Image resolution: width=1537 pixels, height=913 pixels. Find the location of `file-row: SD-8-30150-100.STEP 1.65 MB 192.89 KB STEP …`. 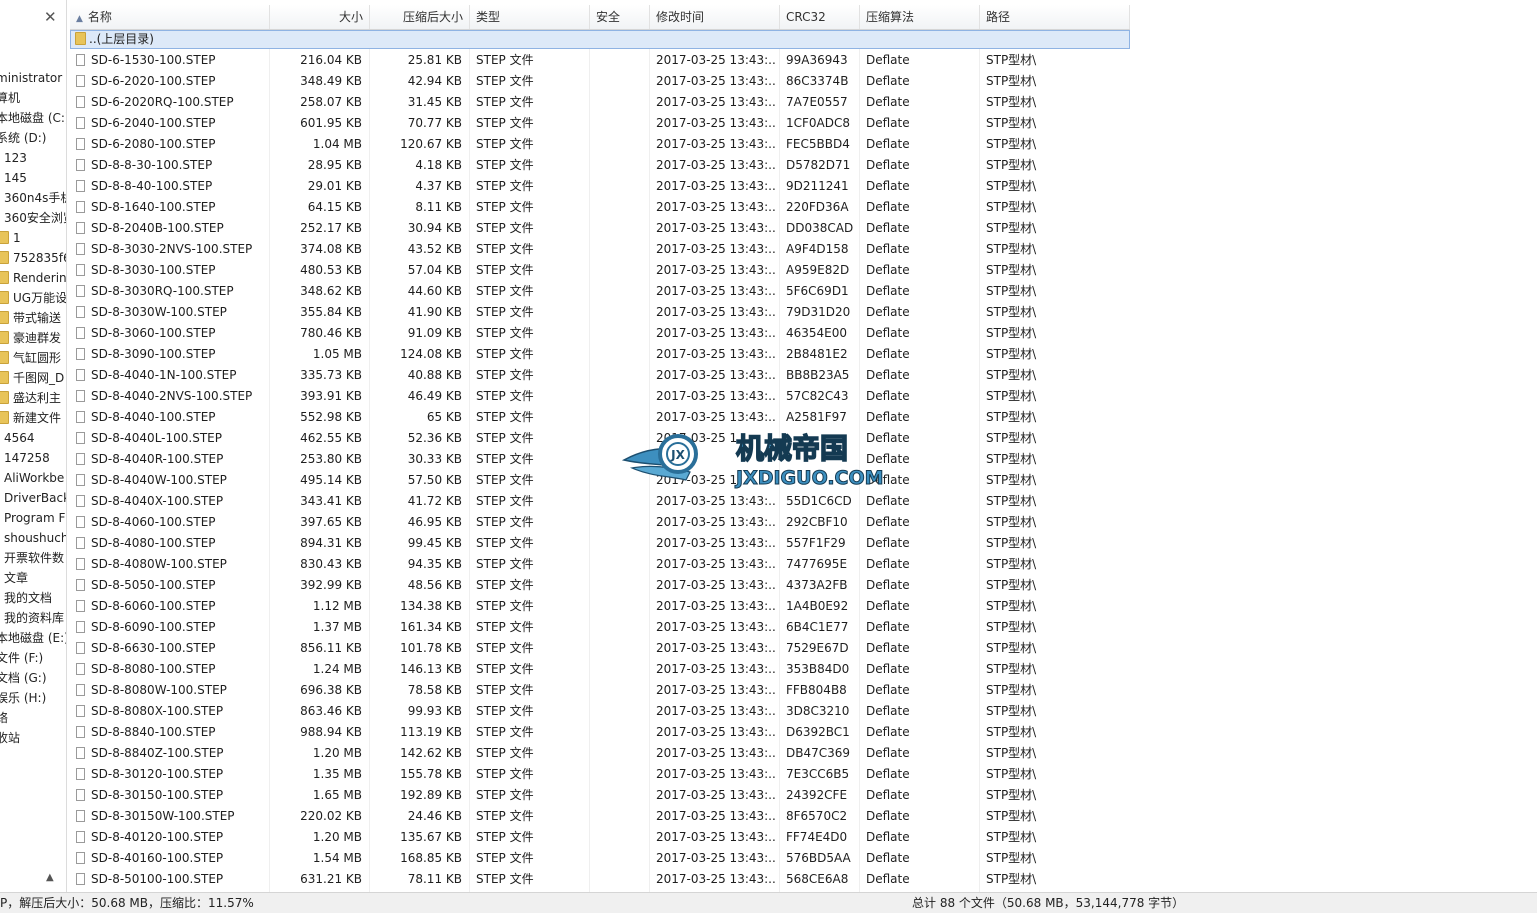

file-row: SD-8-30150-100.STEP 1.65 MB 192.89 KB STEP … is located at coordinates (600, 795).